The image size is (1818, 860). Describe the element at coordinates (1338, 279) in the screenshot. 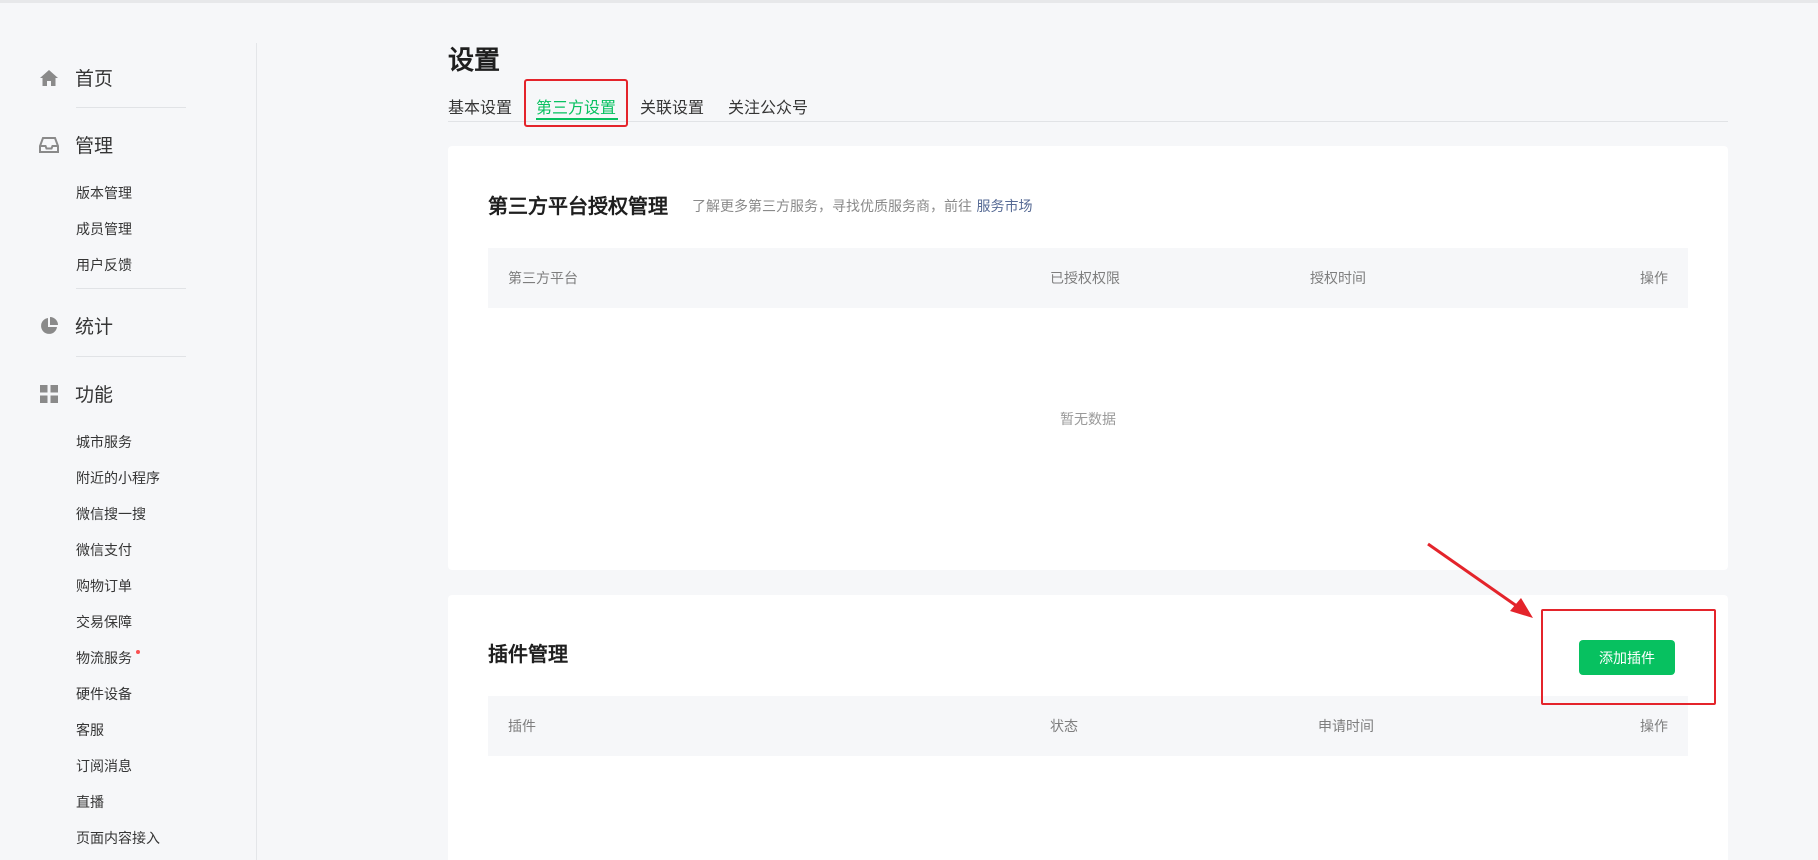

I see `col-auth-time: 授权时间` at that location.